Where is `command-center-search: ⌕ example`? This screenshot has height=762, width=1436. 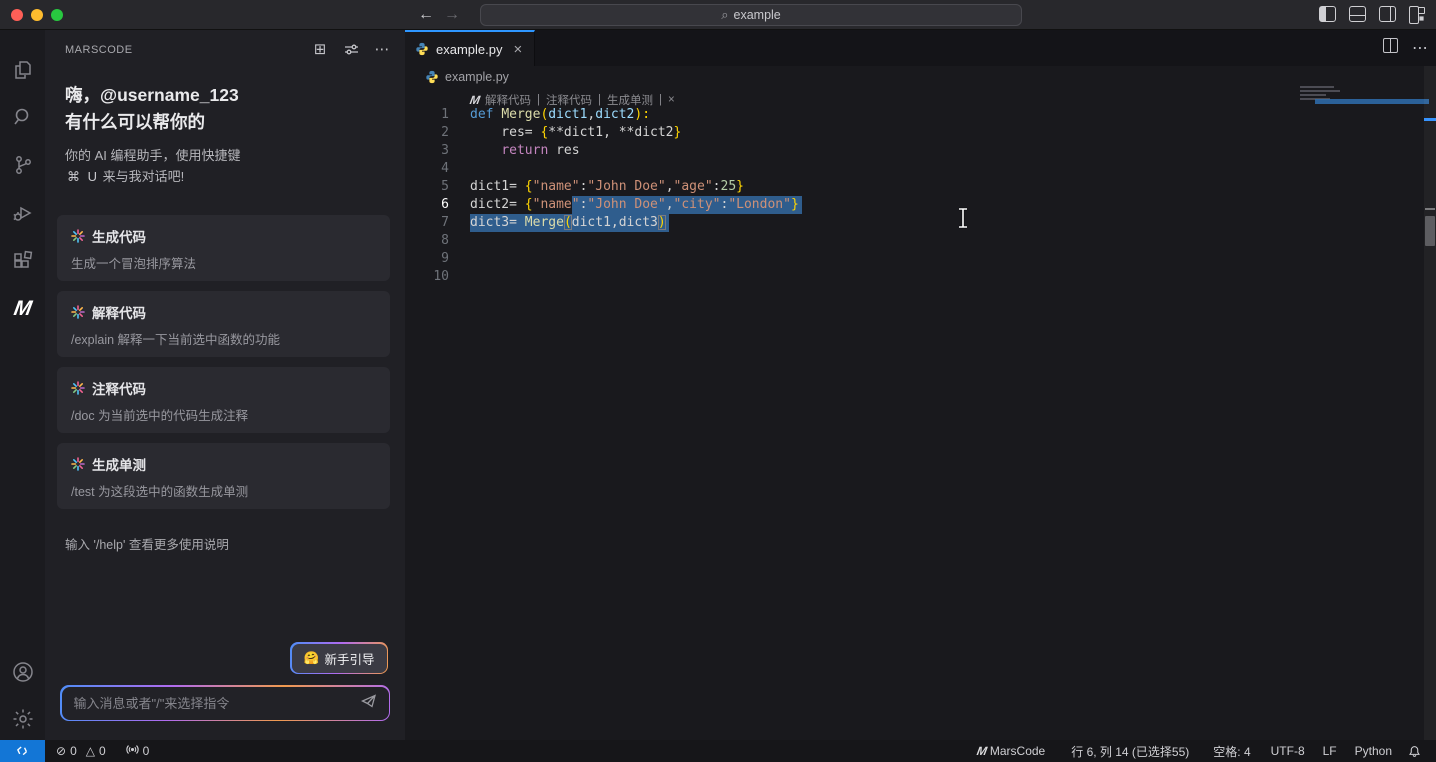 command-center-search: ⌕ example is located at coordinates (751, 15).